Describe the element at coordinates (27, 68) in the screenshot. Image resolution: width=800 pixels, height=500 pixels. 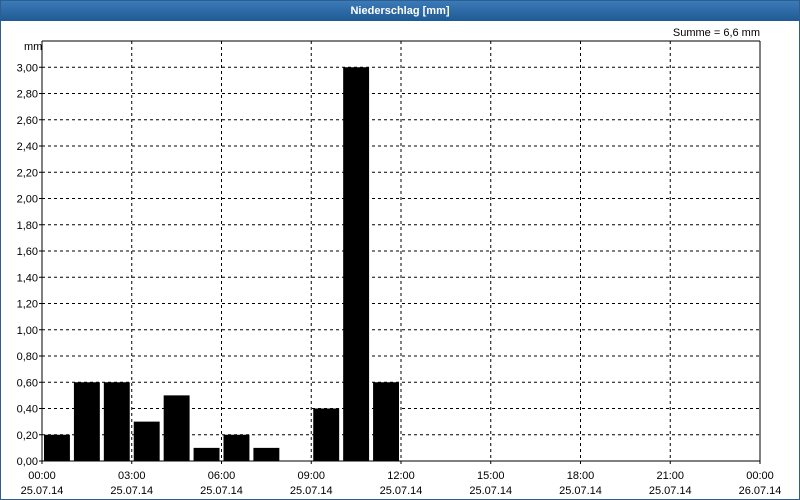
I see `y-tick-label: 3,00` at that location.